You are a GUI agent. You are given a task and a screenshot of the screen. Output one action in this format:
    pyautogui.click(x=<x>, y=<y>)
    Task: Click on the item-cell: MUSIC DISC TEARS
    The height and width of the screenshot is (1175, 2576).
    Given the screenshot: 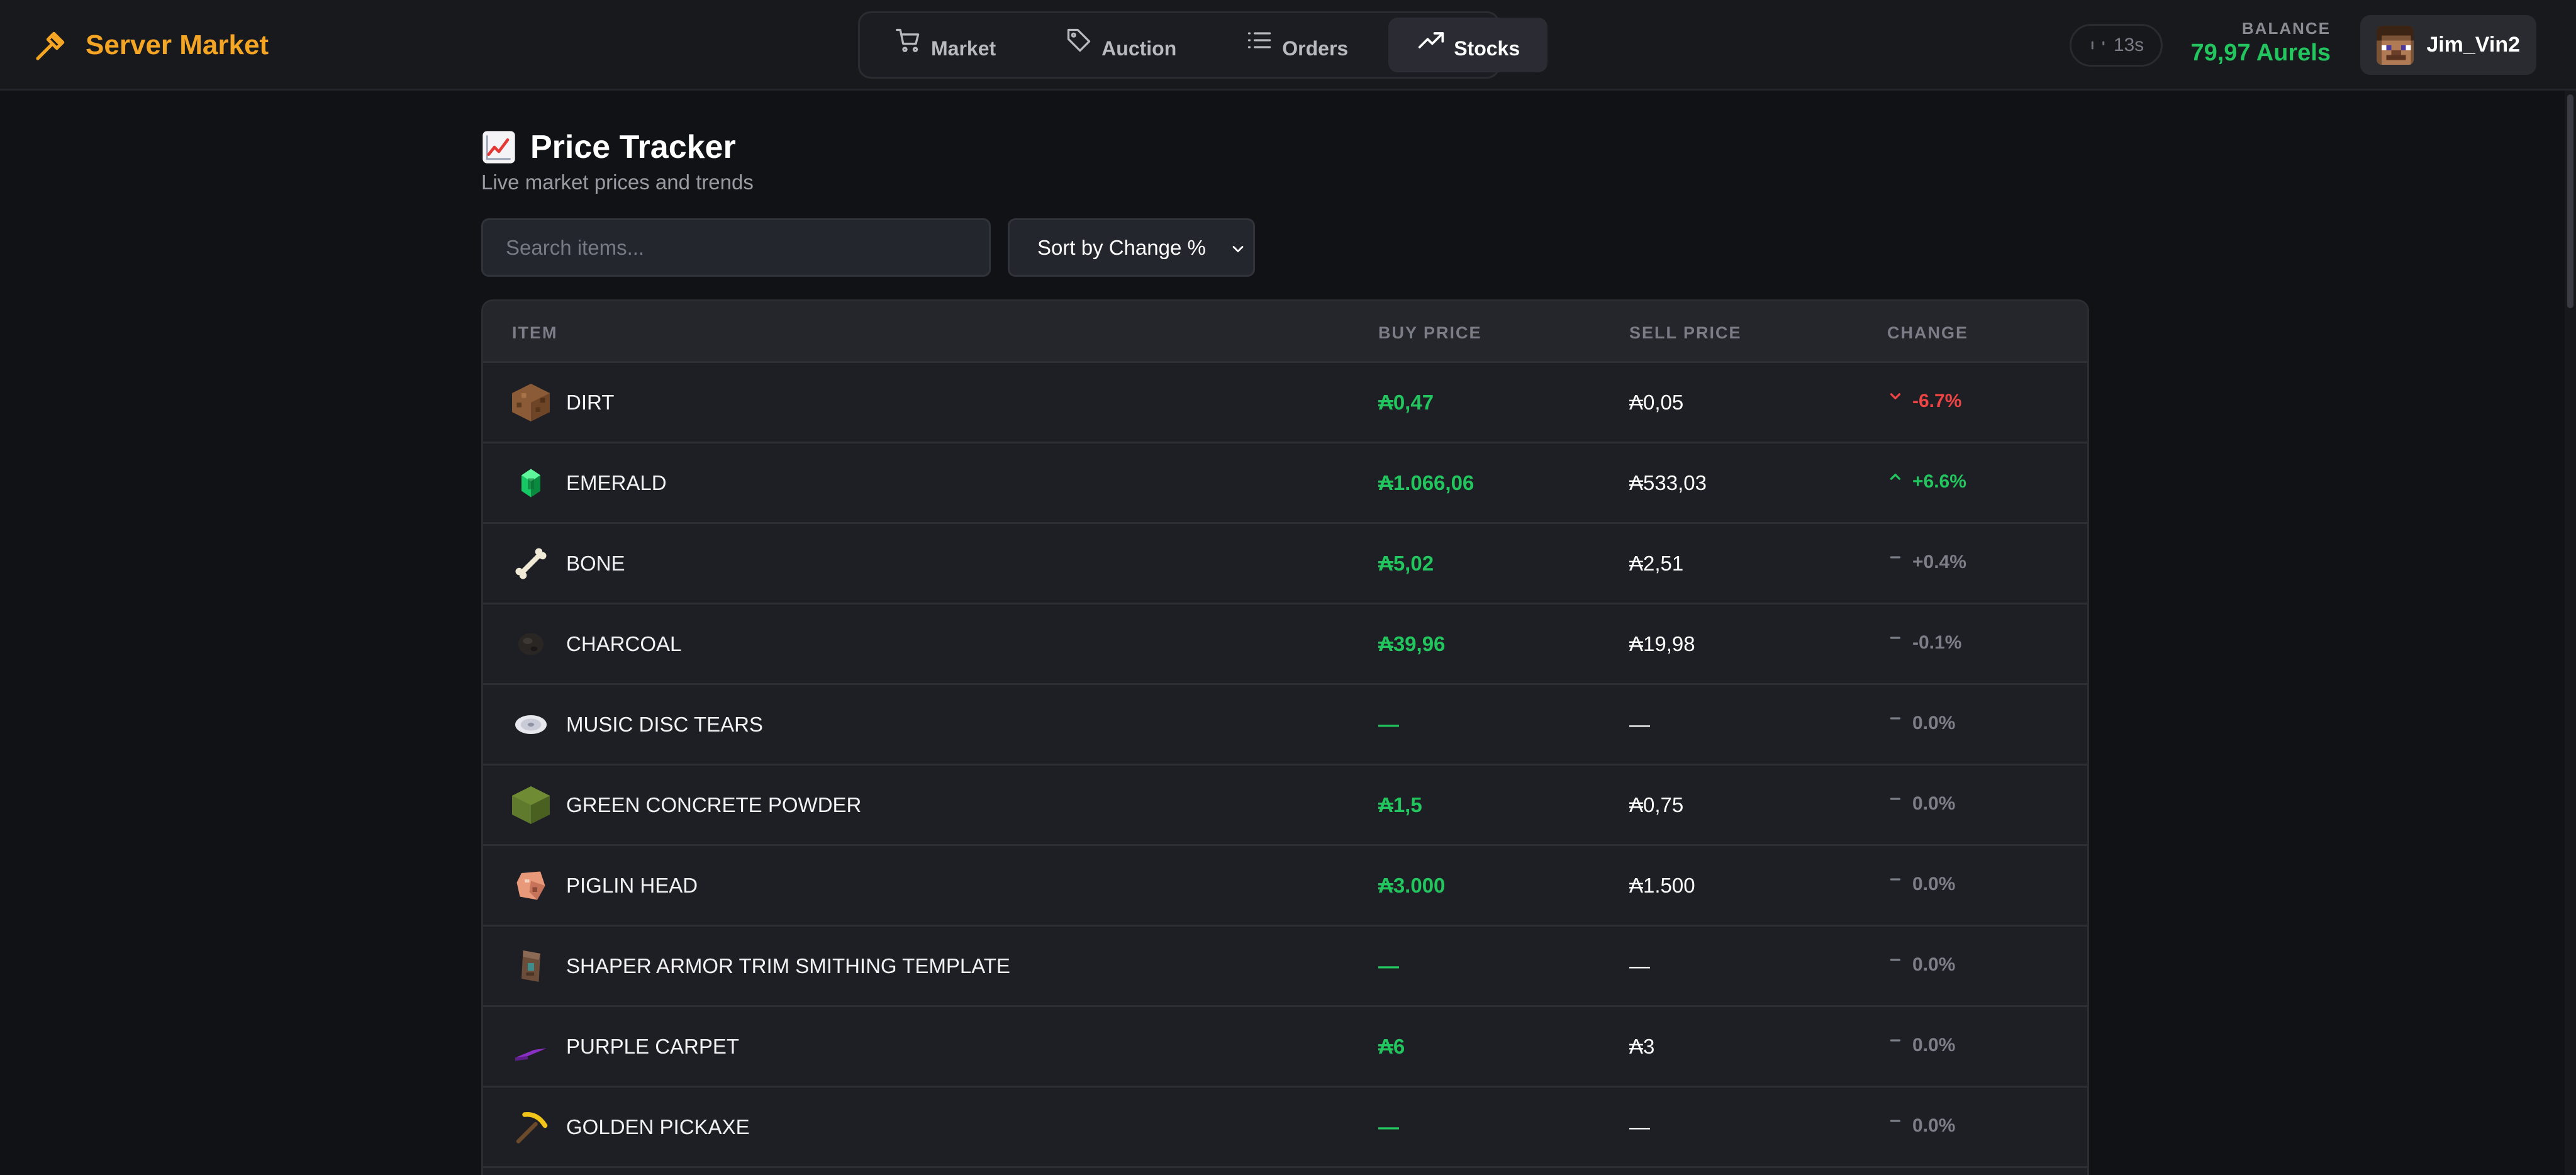 What is the action you would take?
    pyautogui.click(x=637, y=724)
    